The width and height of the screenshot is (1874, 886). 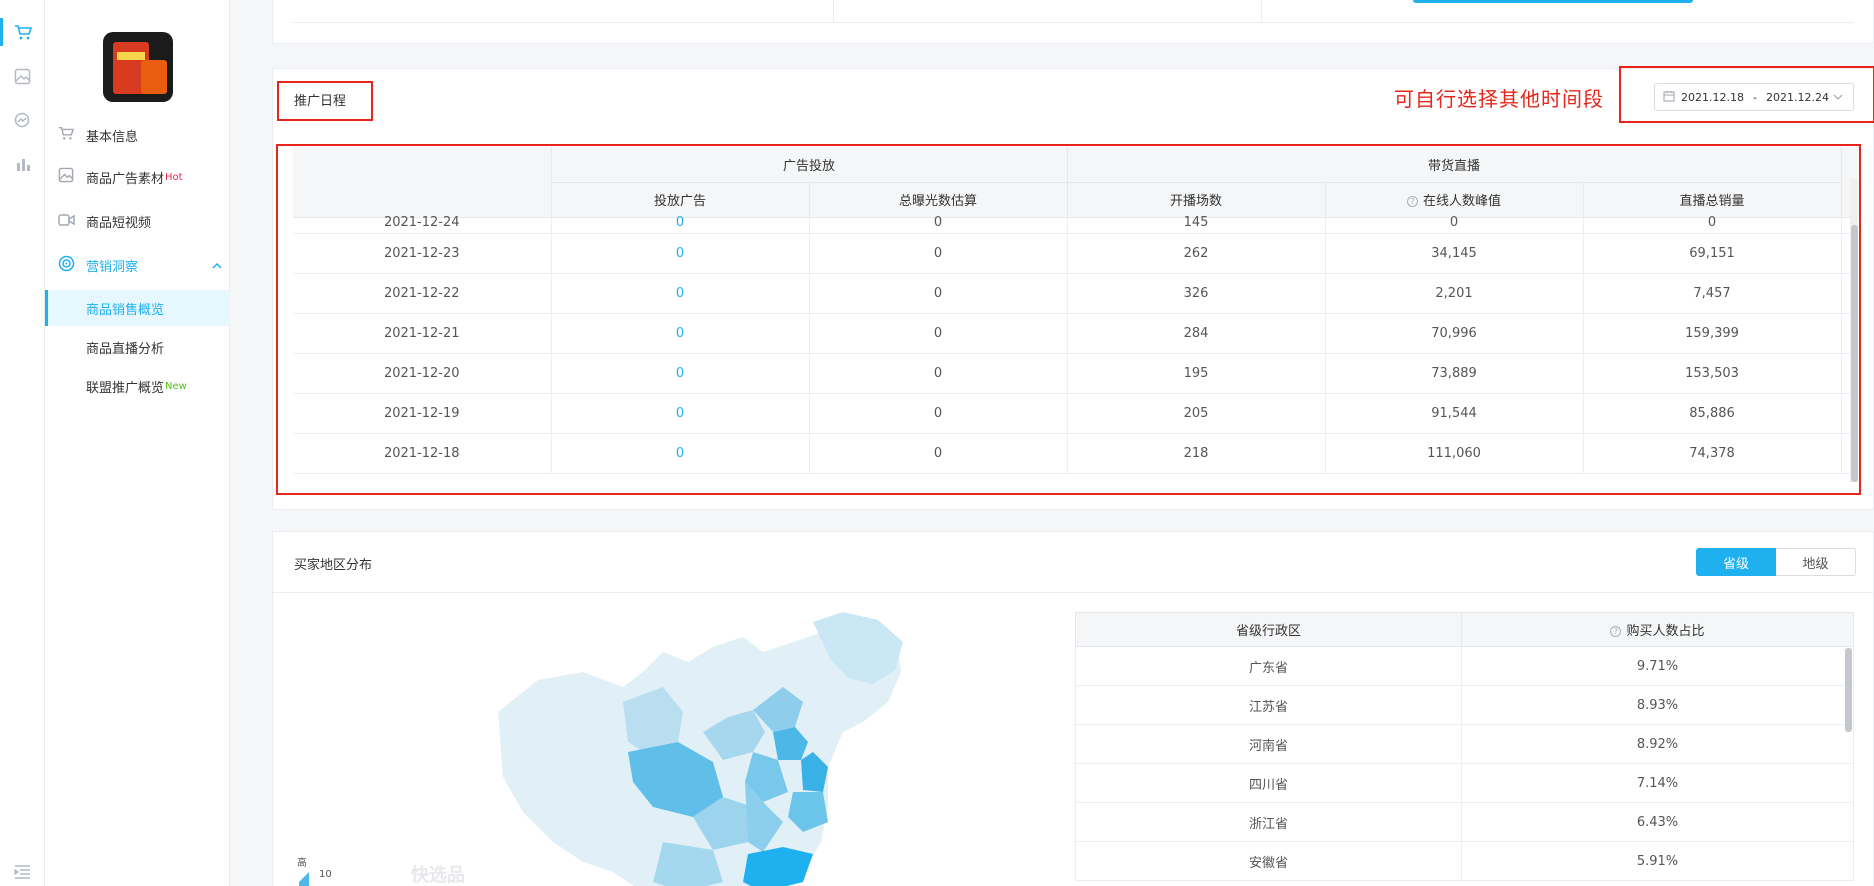 I want to click on table-row: 安徽省 5.91%, so click(x=1464, y=861).